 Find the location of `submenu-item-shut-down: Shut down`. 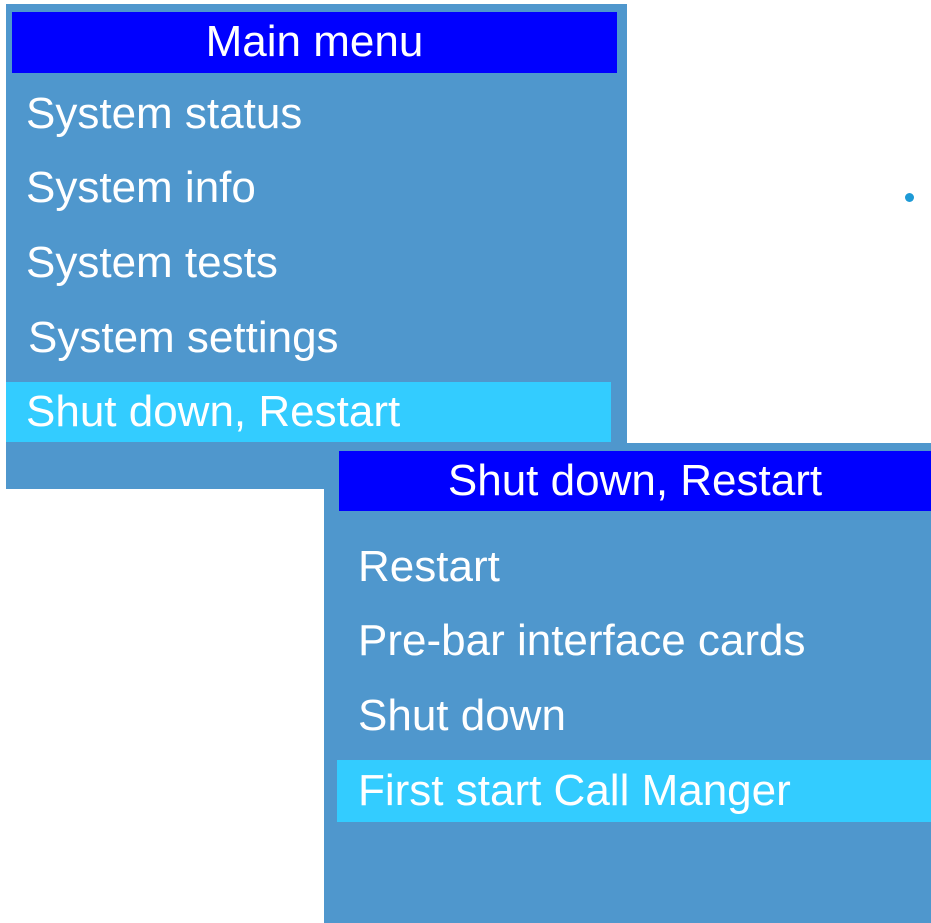

submenu-item-shut-down: Shut down is located at coordinates (634, 716).